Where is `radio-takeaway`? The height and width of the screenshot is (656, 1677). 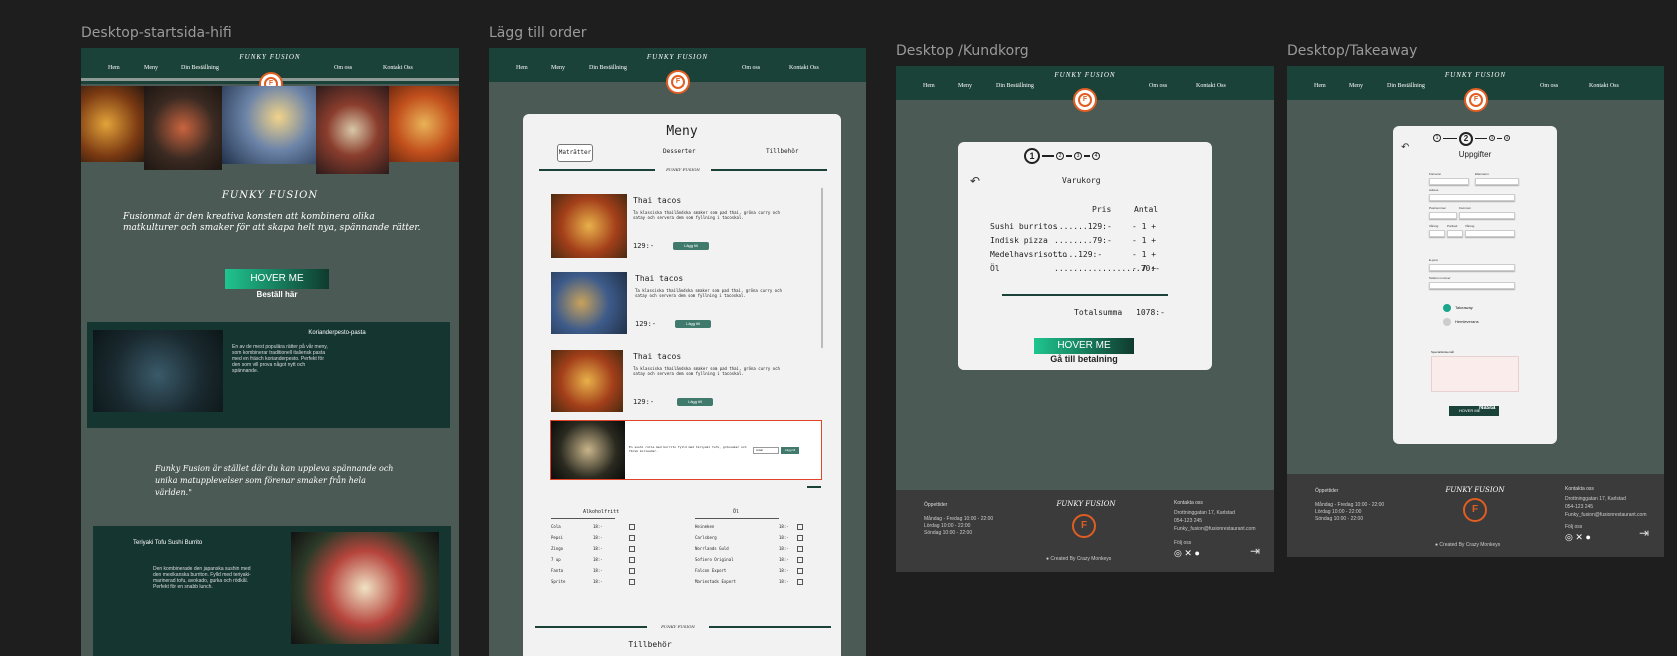
radio-takeaway is located at coordinates (1447, 308).